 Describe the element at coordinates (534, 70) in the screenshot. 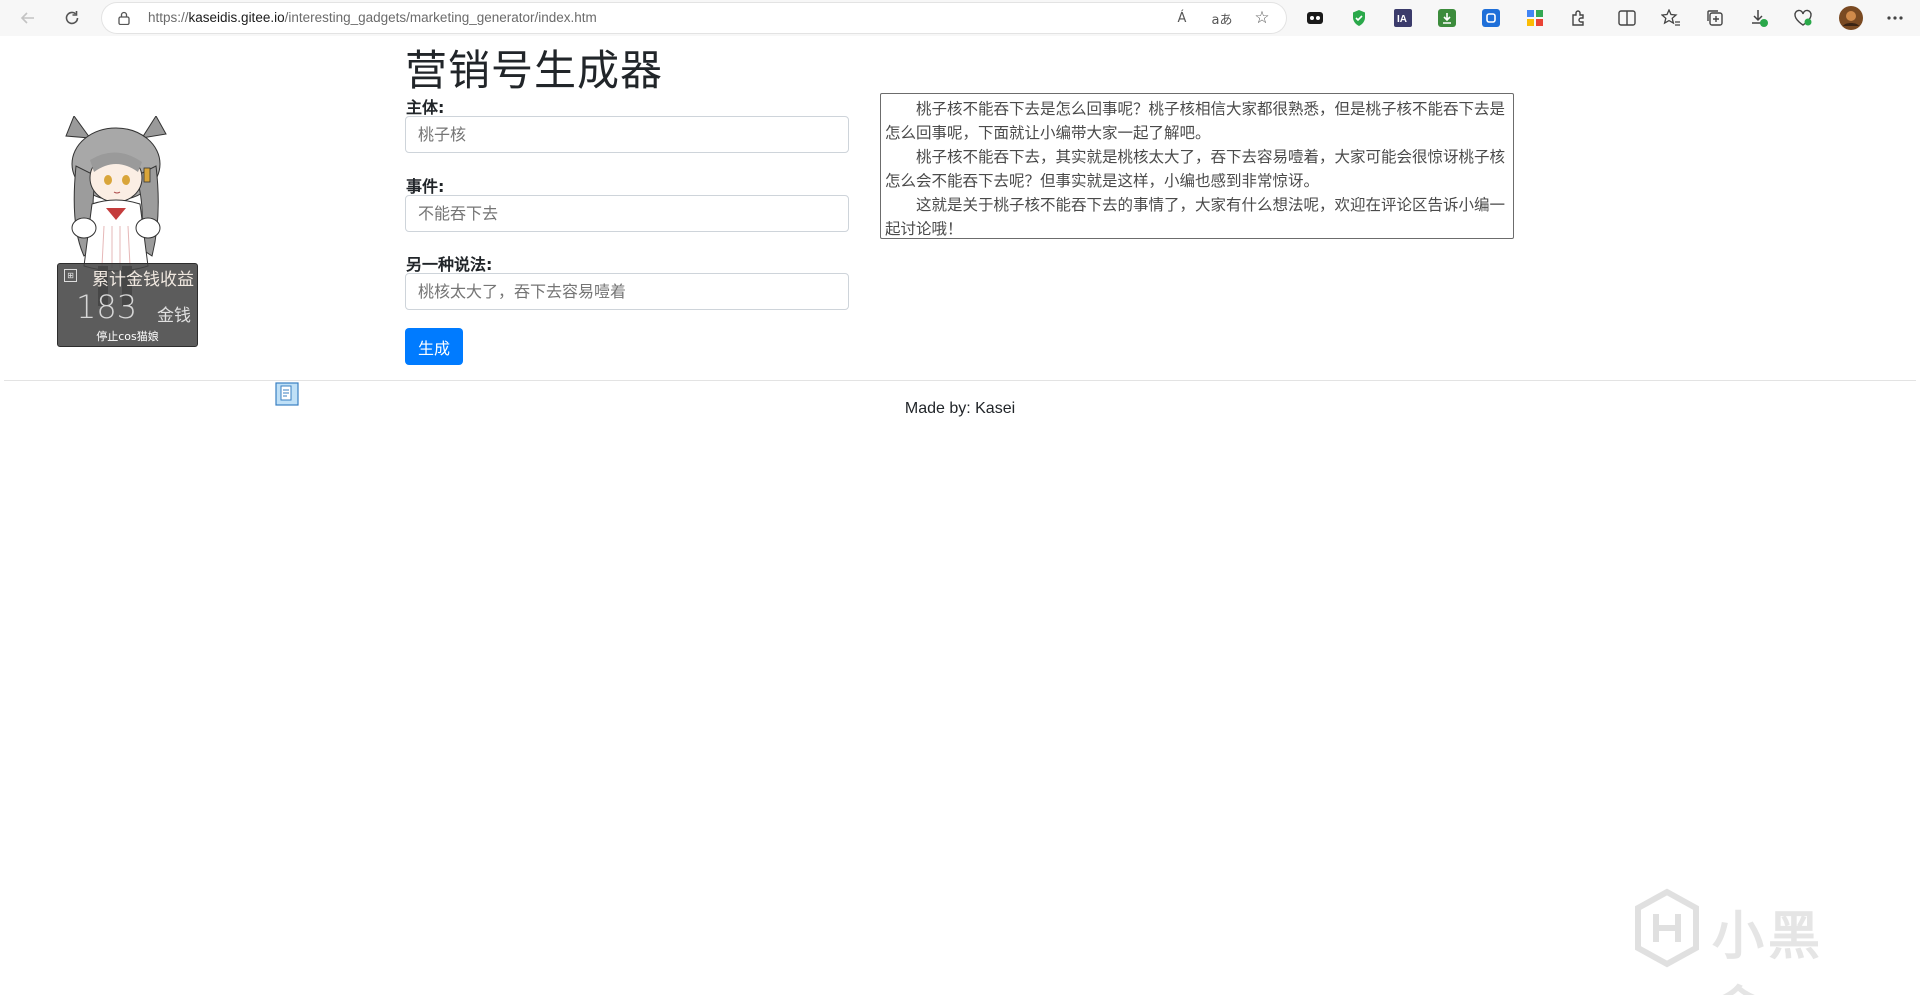

I see `page-title: 营销号生成器` at that location.